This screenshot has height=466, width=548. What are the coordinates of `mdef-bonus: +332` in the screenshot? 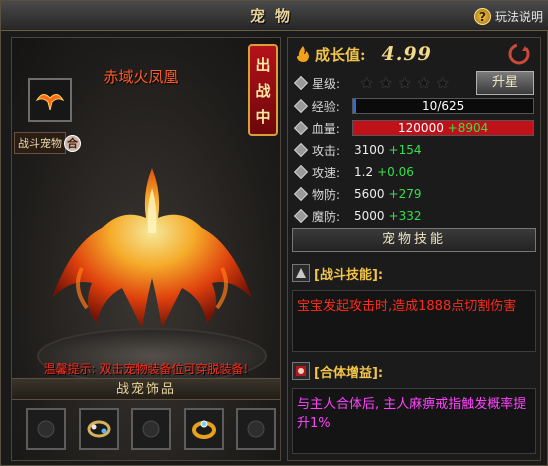 It's located at (405, 216).